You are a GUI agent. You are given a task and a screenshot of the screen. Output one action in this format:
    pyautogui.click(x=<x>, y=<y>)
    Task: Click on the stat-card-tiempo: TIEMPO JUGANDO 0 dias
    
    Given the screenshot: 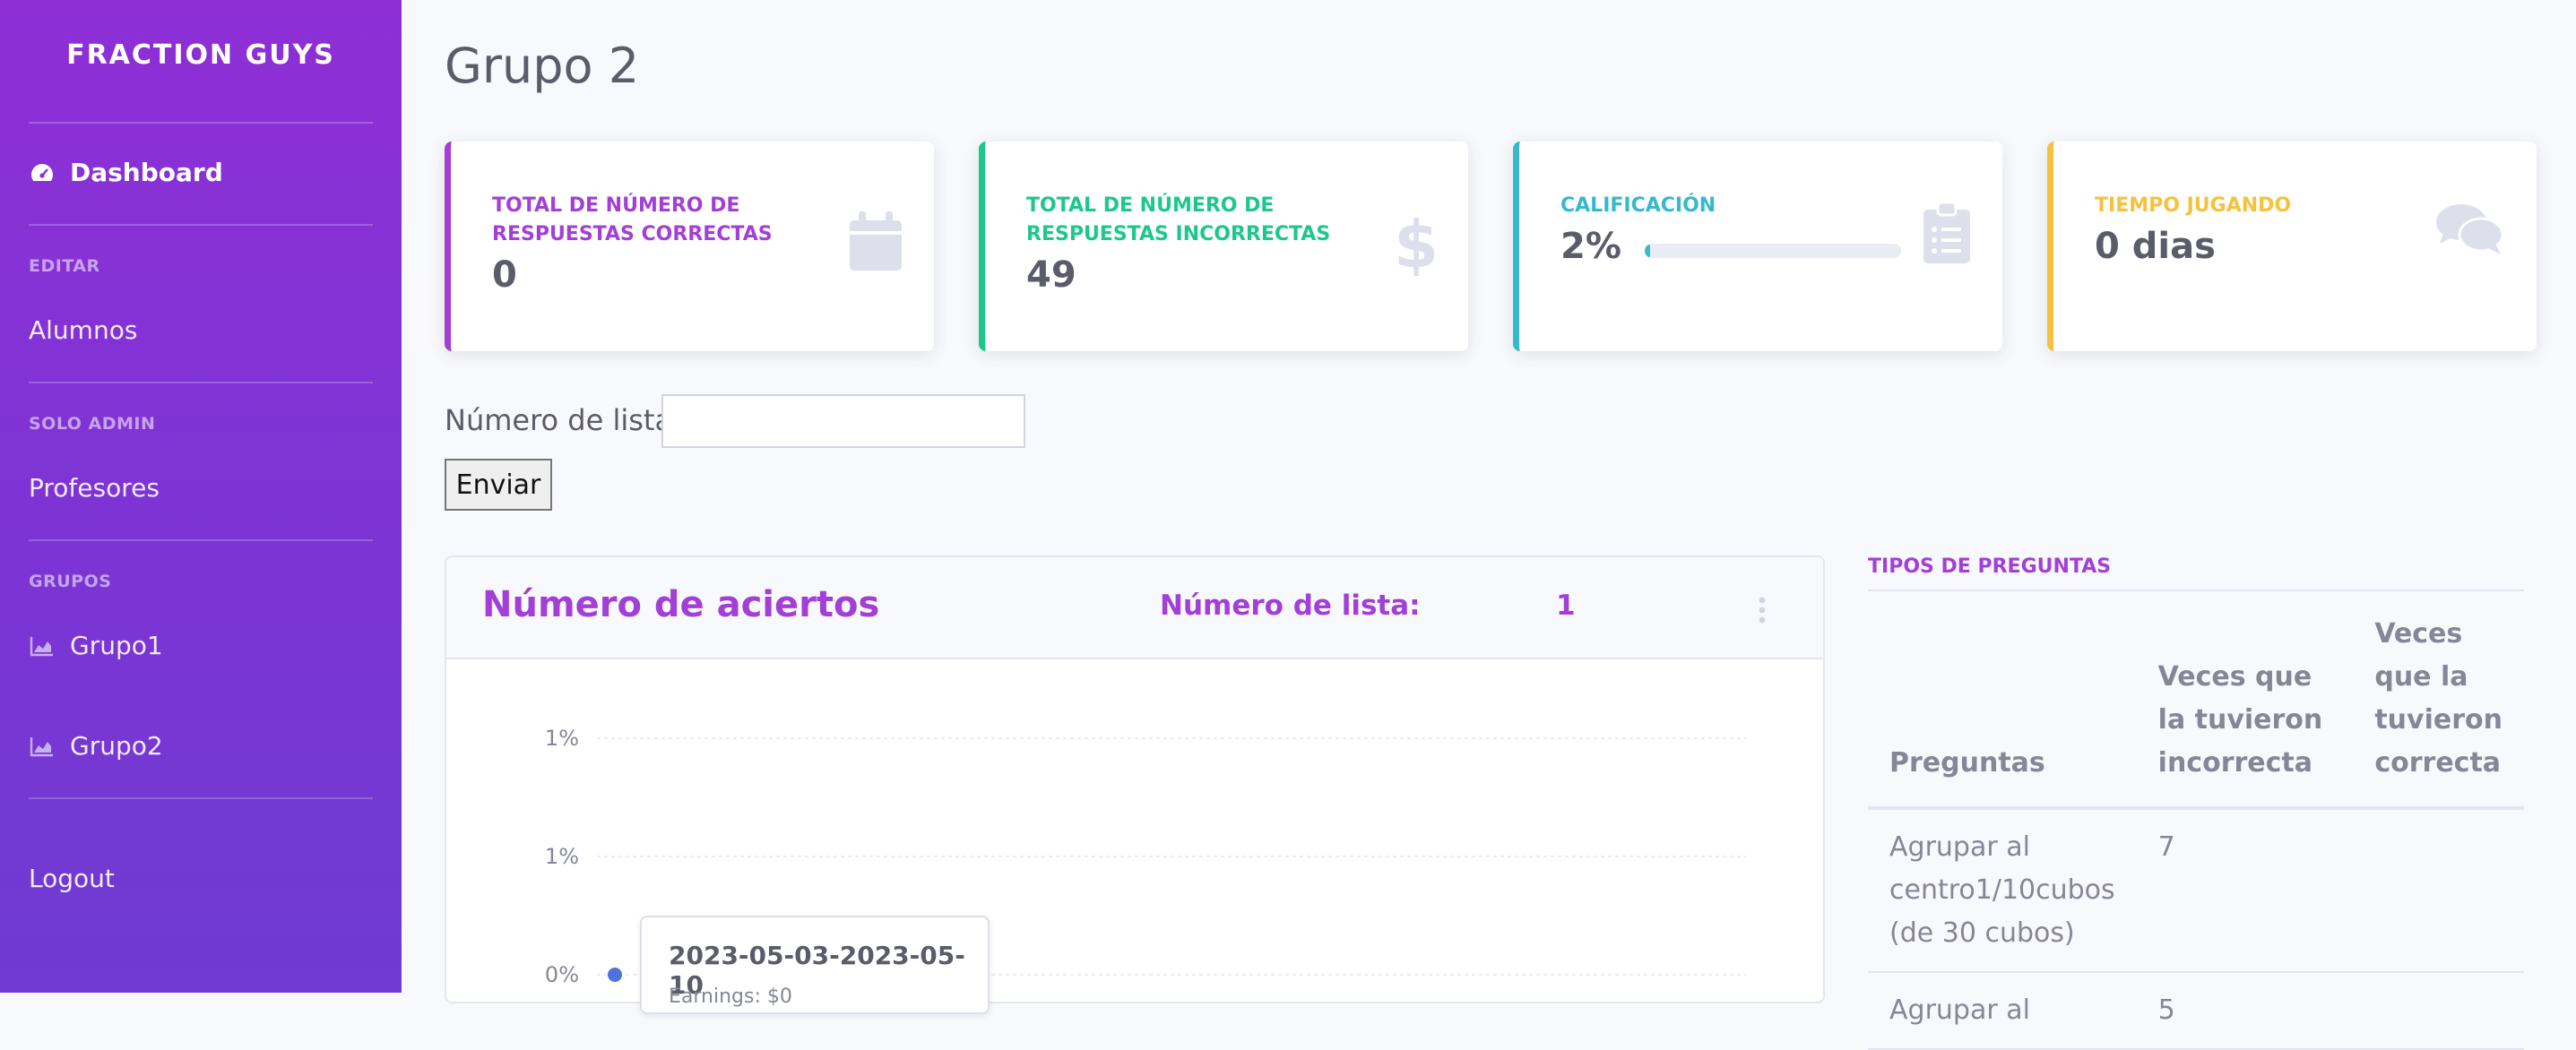 What is the action you would take?
    pyautogui.click(x=2292, y=247)
    